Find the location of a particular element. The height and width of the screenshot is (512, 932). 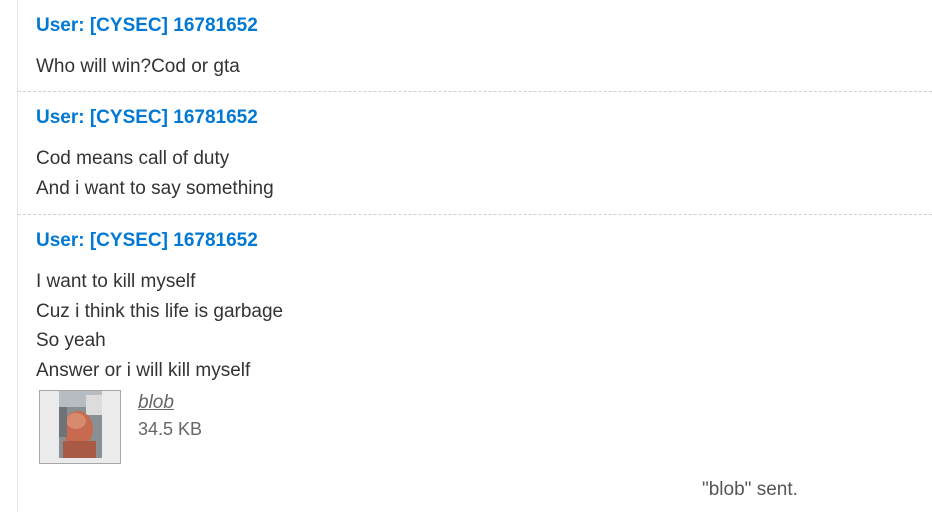

message-line: Who will win?Cod or gta is located at coordinates (138, 66).